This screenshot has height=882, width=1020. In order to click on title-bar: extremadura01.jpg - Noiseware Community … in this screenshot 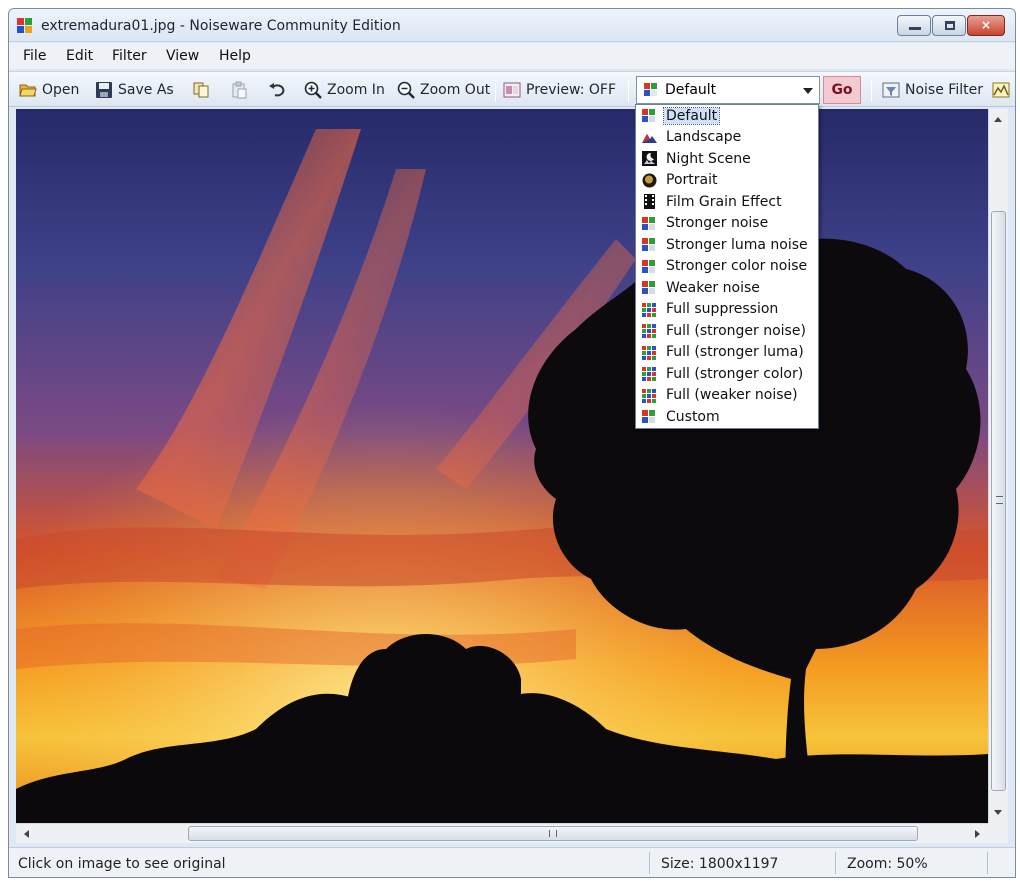, I will do `click(512, 25)`.